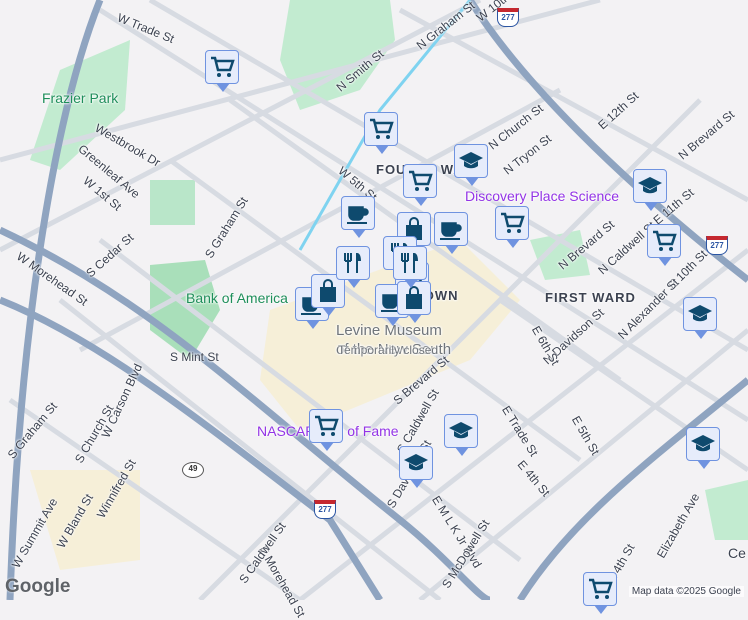  I want to click on poi-label: Discovery Place Science, so click(542, 196).